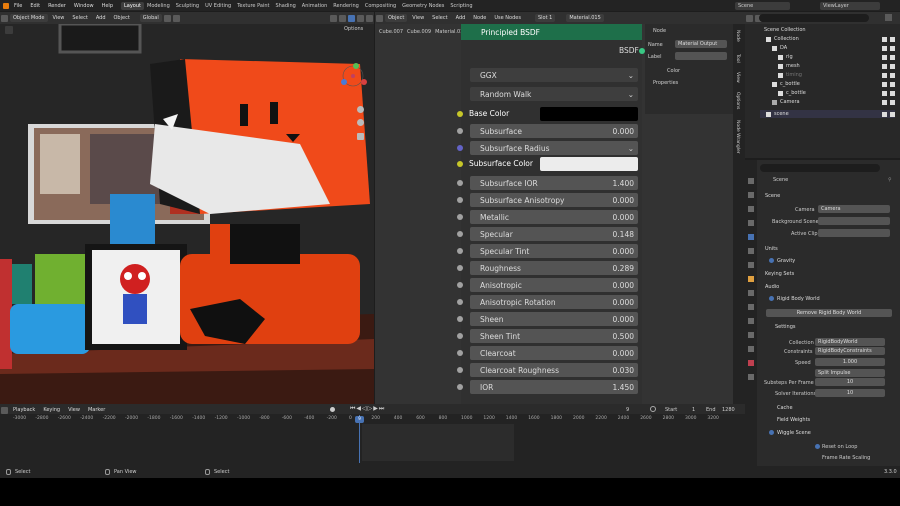 The height and width of the screenshot is (506, 900). I want to click on tab-texture-paint: Texture Paint, so click(253, 6).